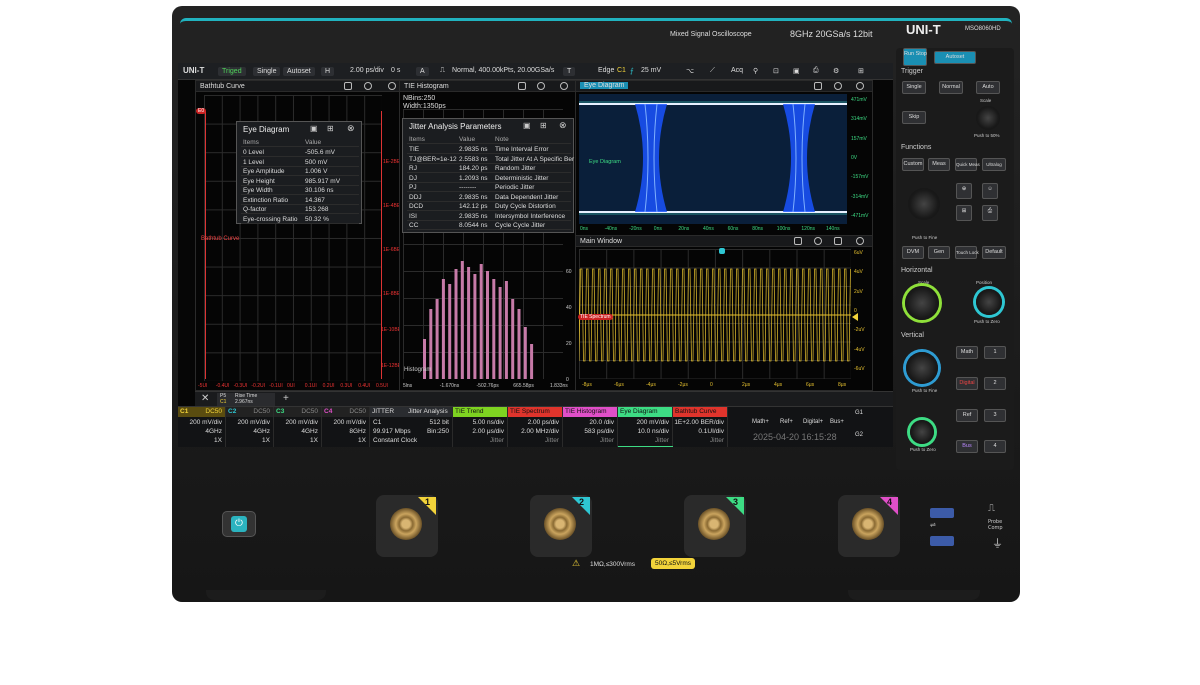 Image resolution: width=1200 pixels, height=685 pixels. I want to click on channel-box-c2: C2 DC50 200 mV/div 4GHz 1X, so click(250, 427).